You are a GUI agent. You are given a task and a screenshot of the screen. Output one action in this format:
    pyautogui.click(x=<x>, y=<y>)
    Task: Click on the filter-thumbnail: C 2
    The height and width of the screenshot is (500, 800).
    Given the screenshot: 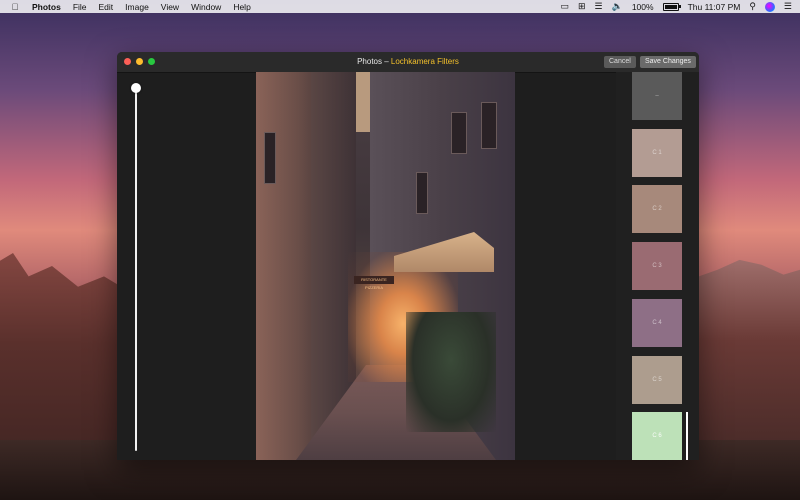 What is the action you would take?
    pyautogui.click(x=657, y=209)
    